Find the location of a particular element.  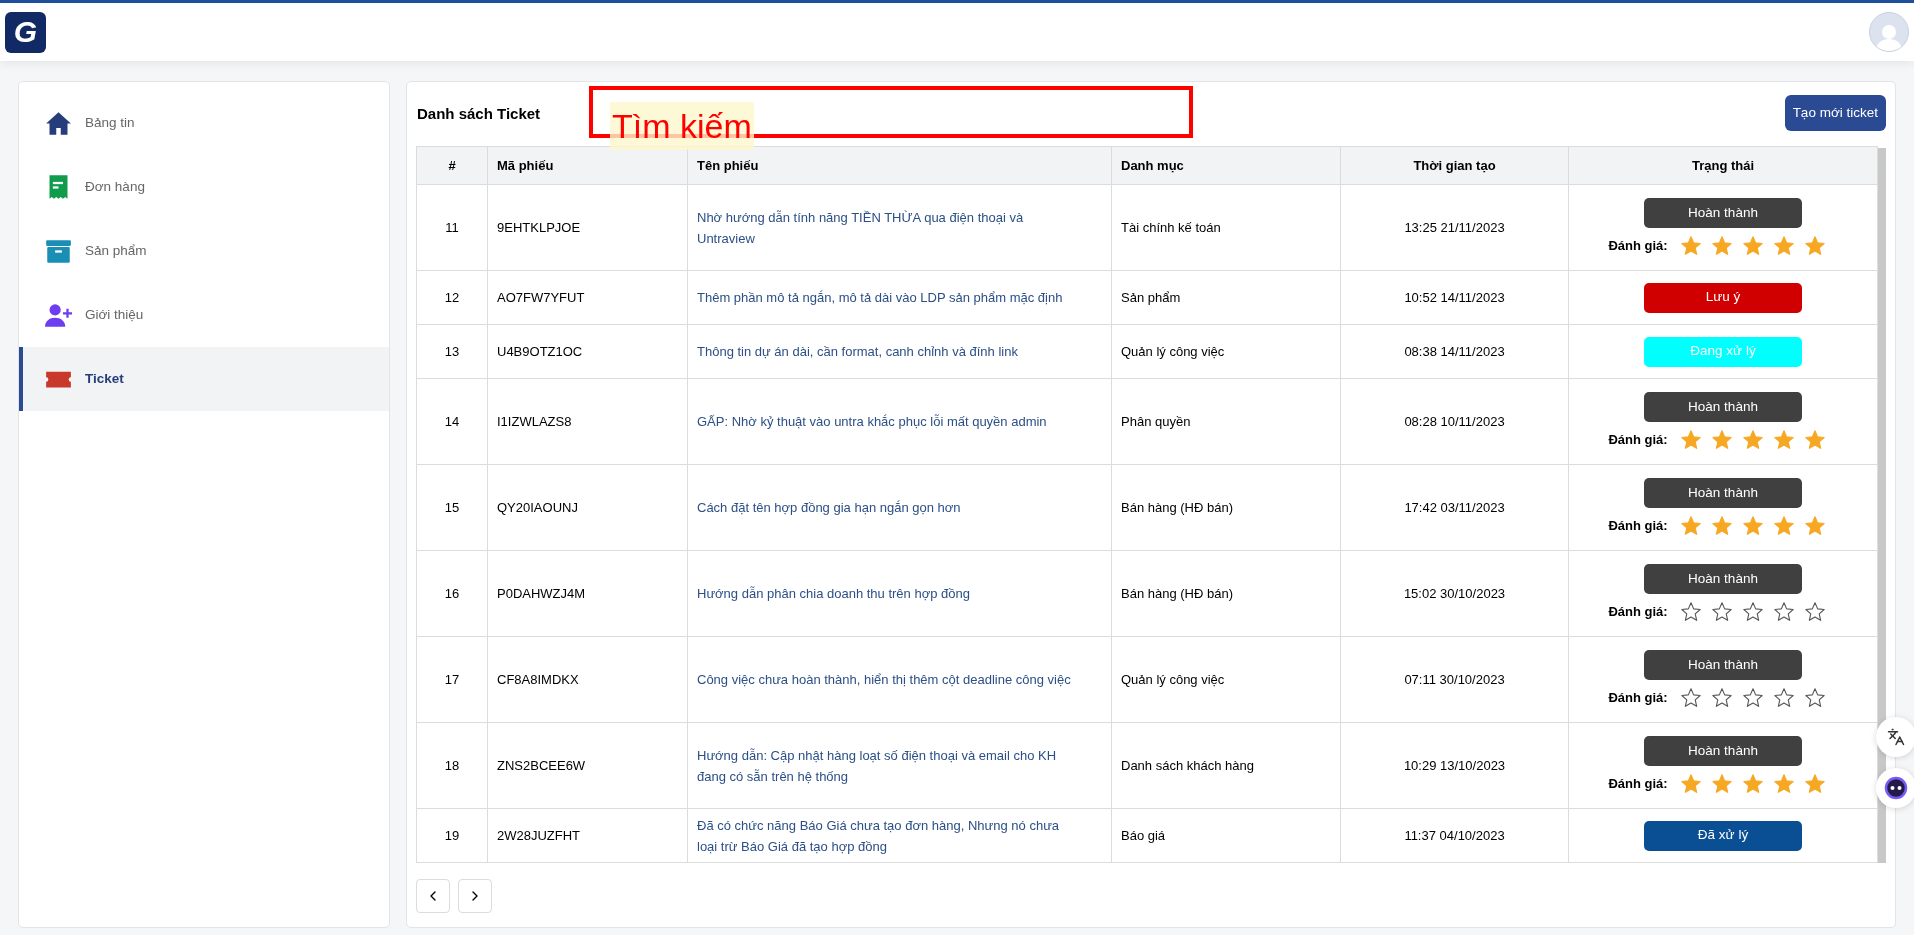

archive-box-icon is located at coordinates (58, 251).